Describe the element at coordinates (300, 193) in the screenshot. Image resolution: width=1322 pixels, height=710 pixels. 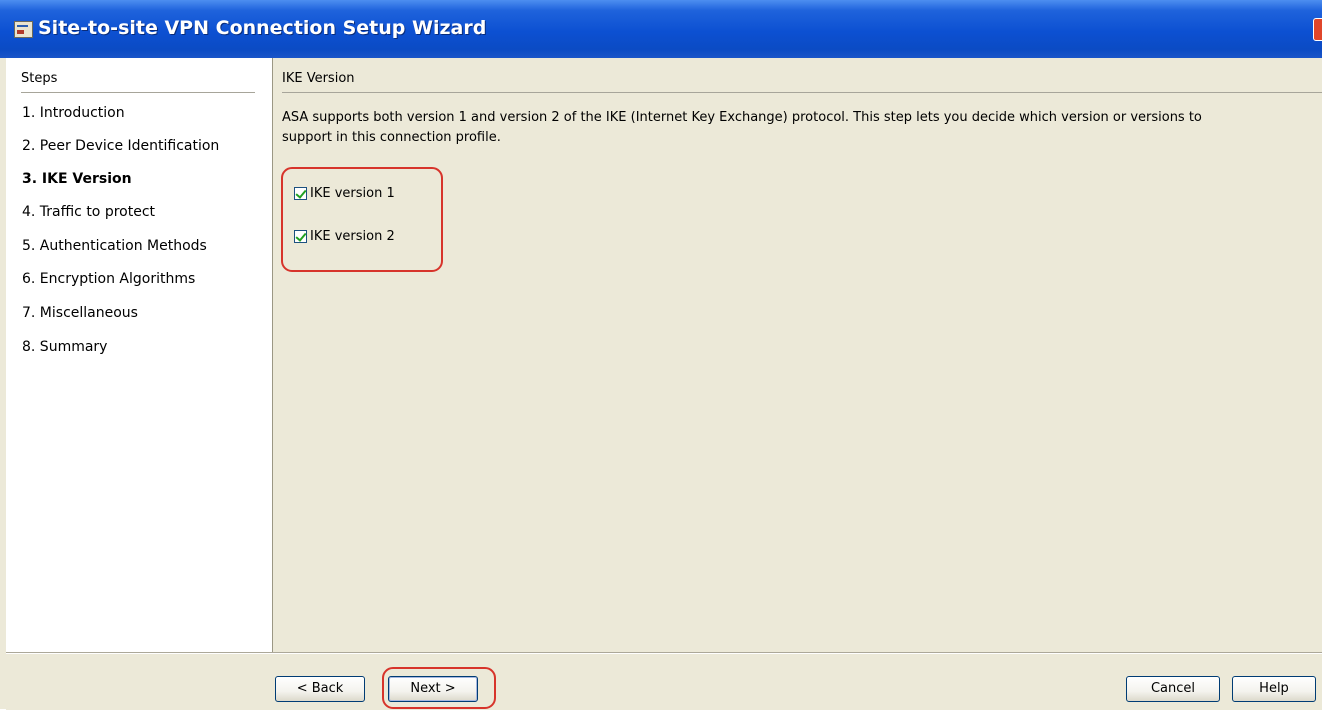
I see `ike-version-1-checkbox` at that location.